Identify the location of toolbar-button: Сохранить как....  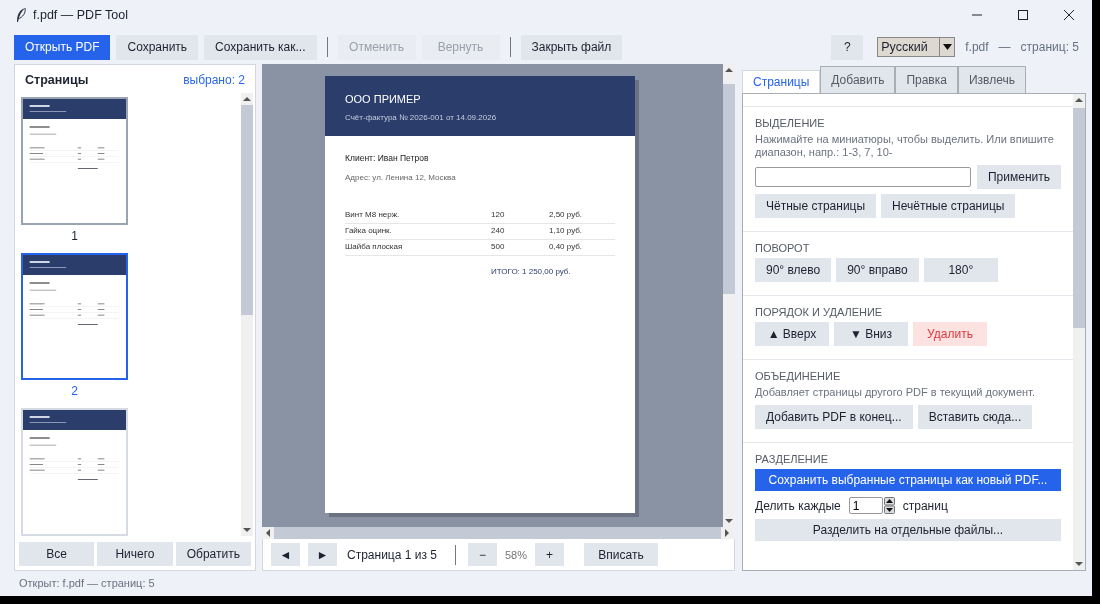
(260, 47).